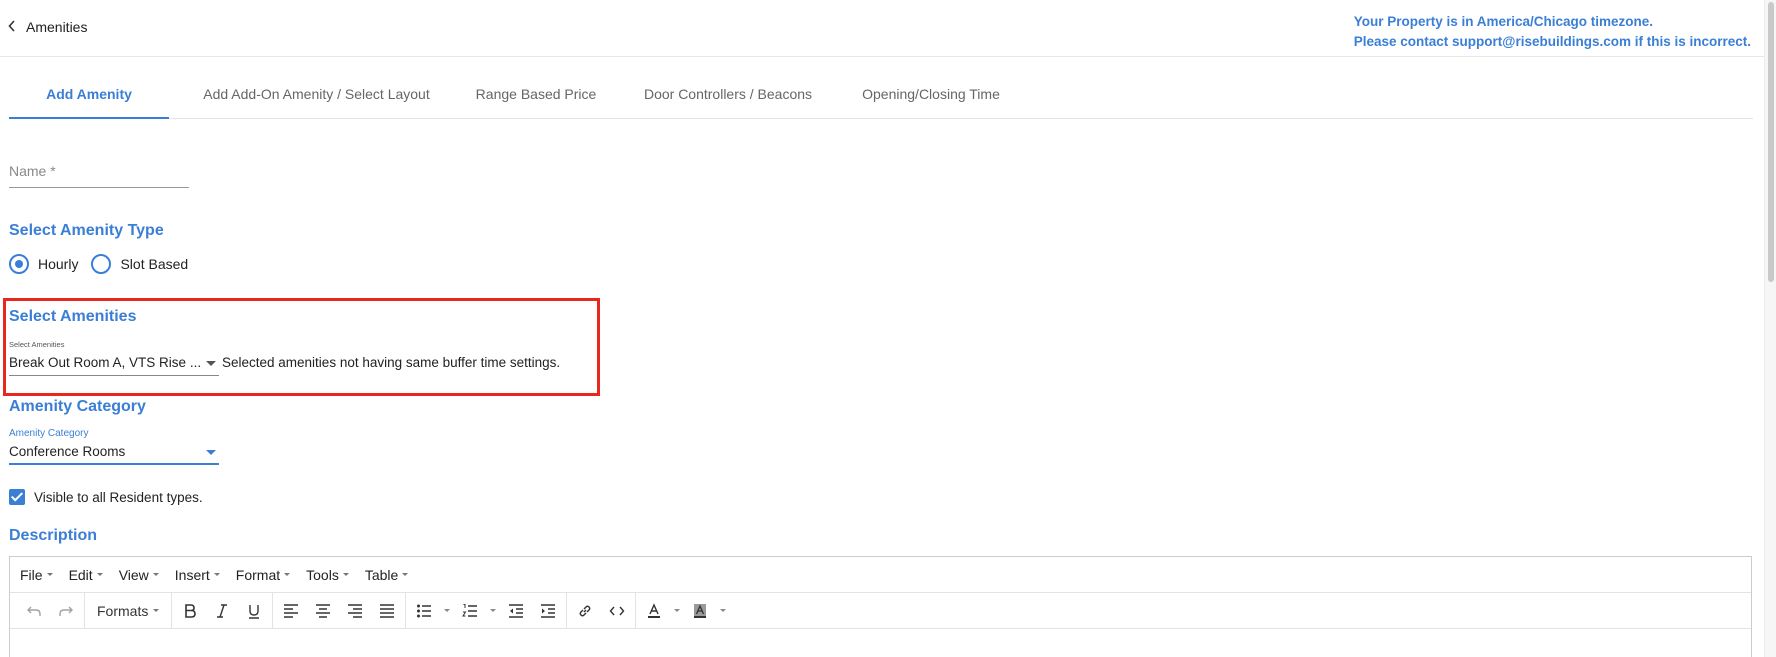  What do you see at coordinates (931, 97) in the screenshot?
I see `tab-opening-closing-time: Opening/Closing Time` at bounding box center [931, 97].